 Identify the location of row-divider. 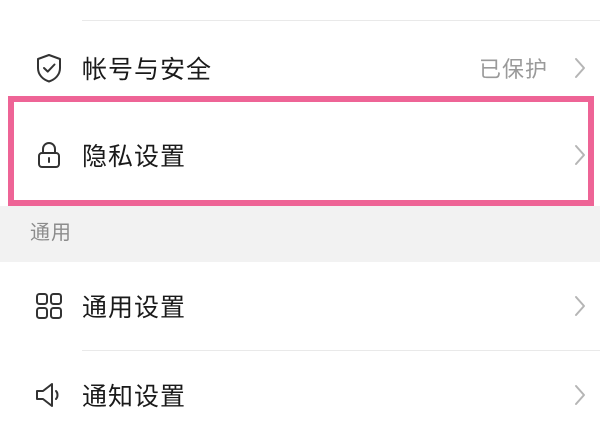
(341, 20).